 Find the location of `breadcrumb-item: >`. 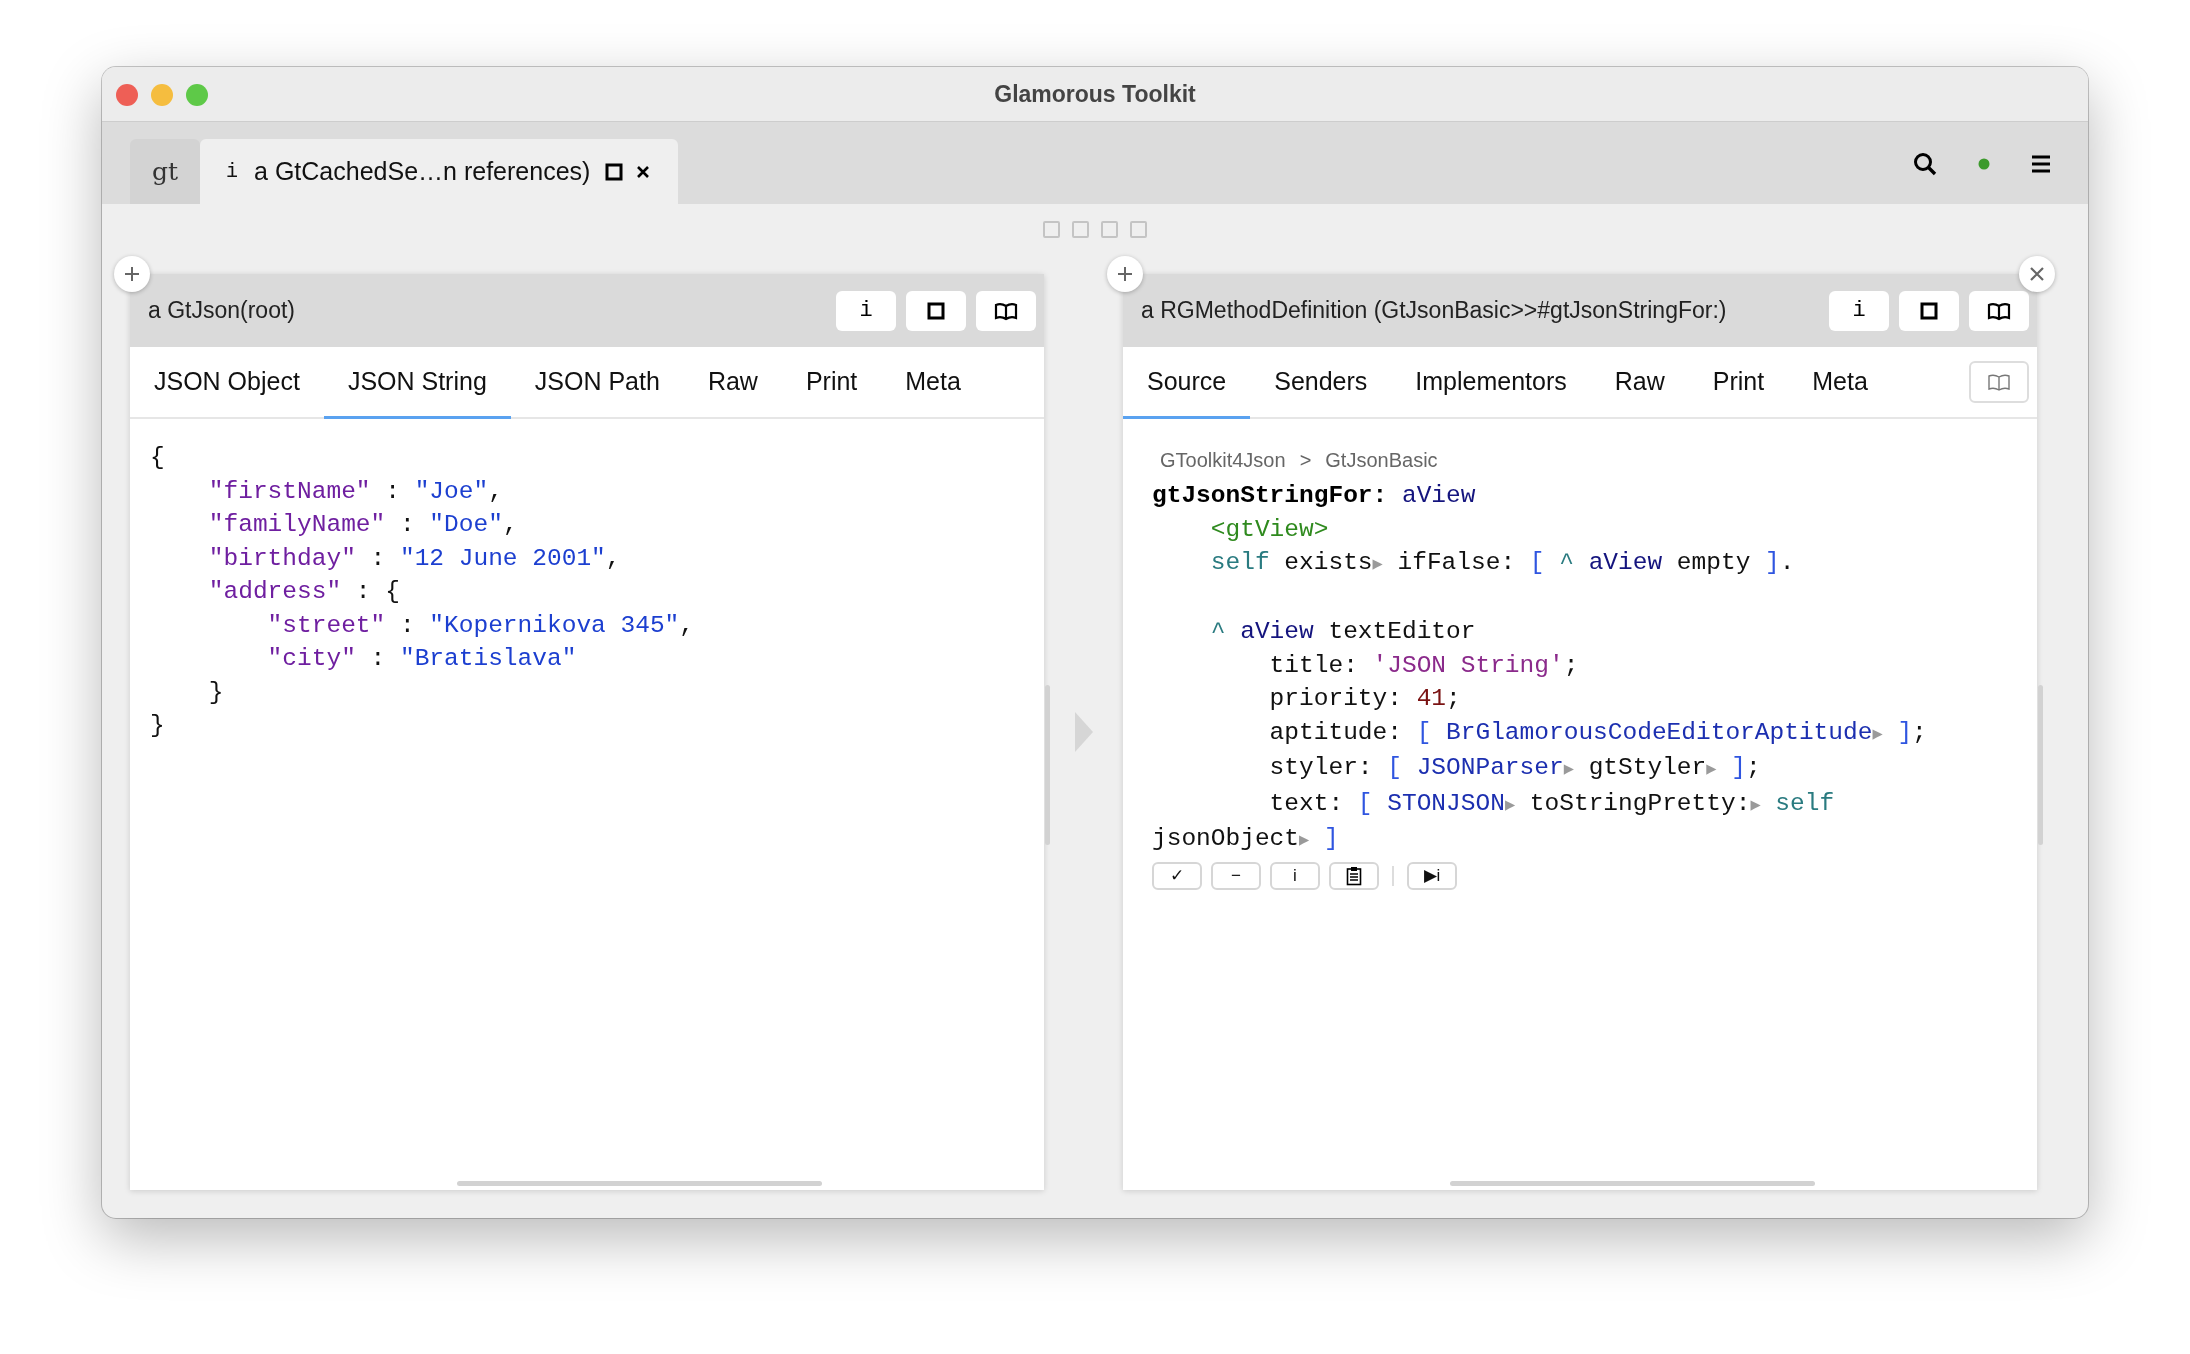

breadcrumb-item: > is located at coordinates (1305, 460).